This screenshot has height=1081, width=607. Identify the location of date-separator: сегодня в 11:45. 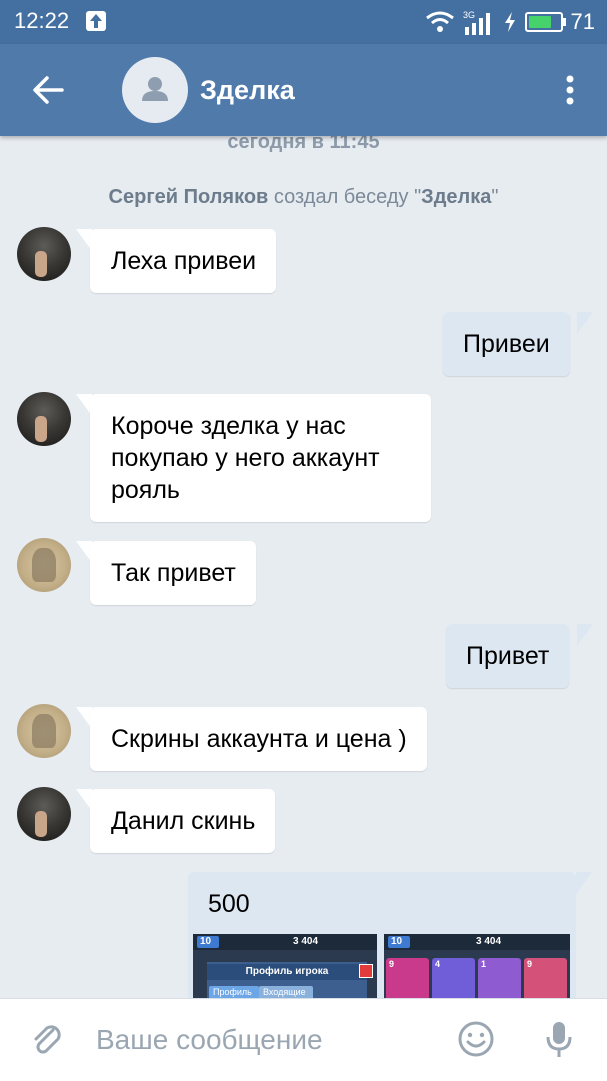
(303, 144).